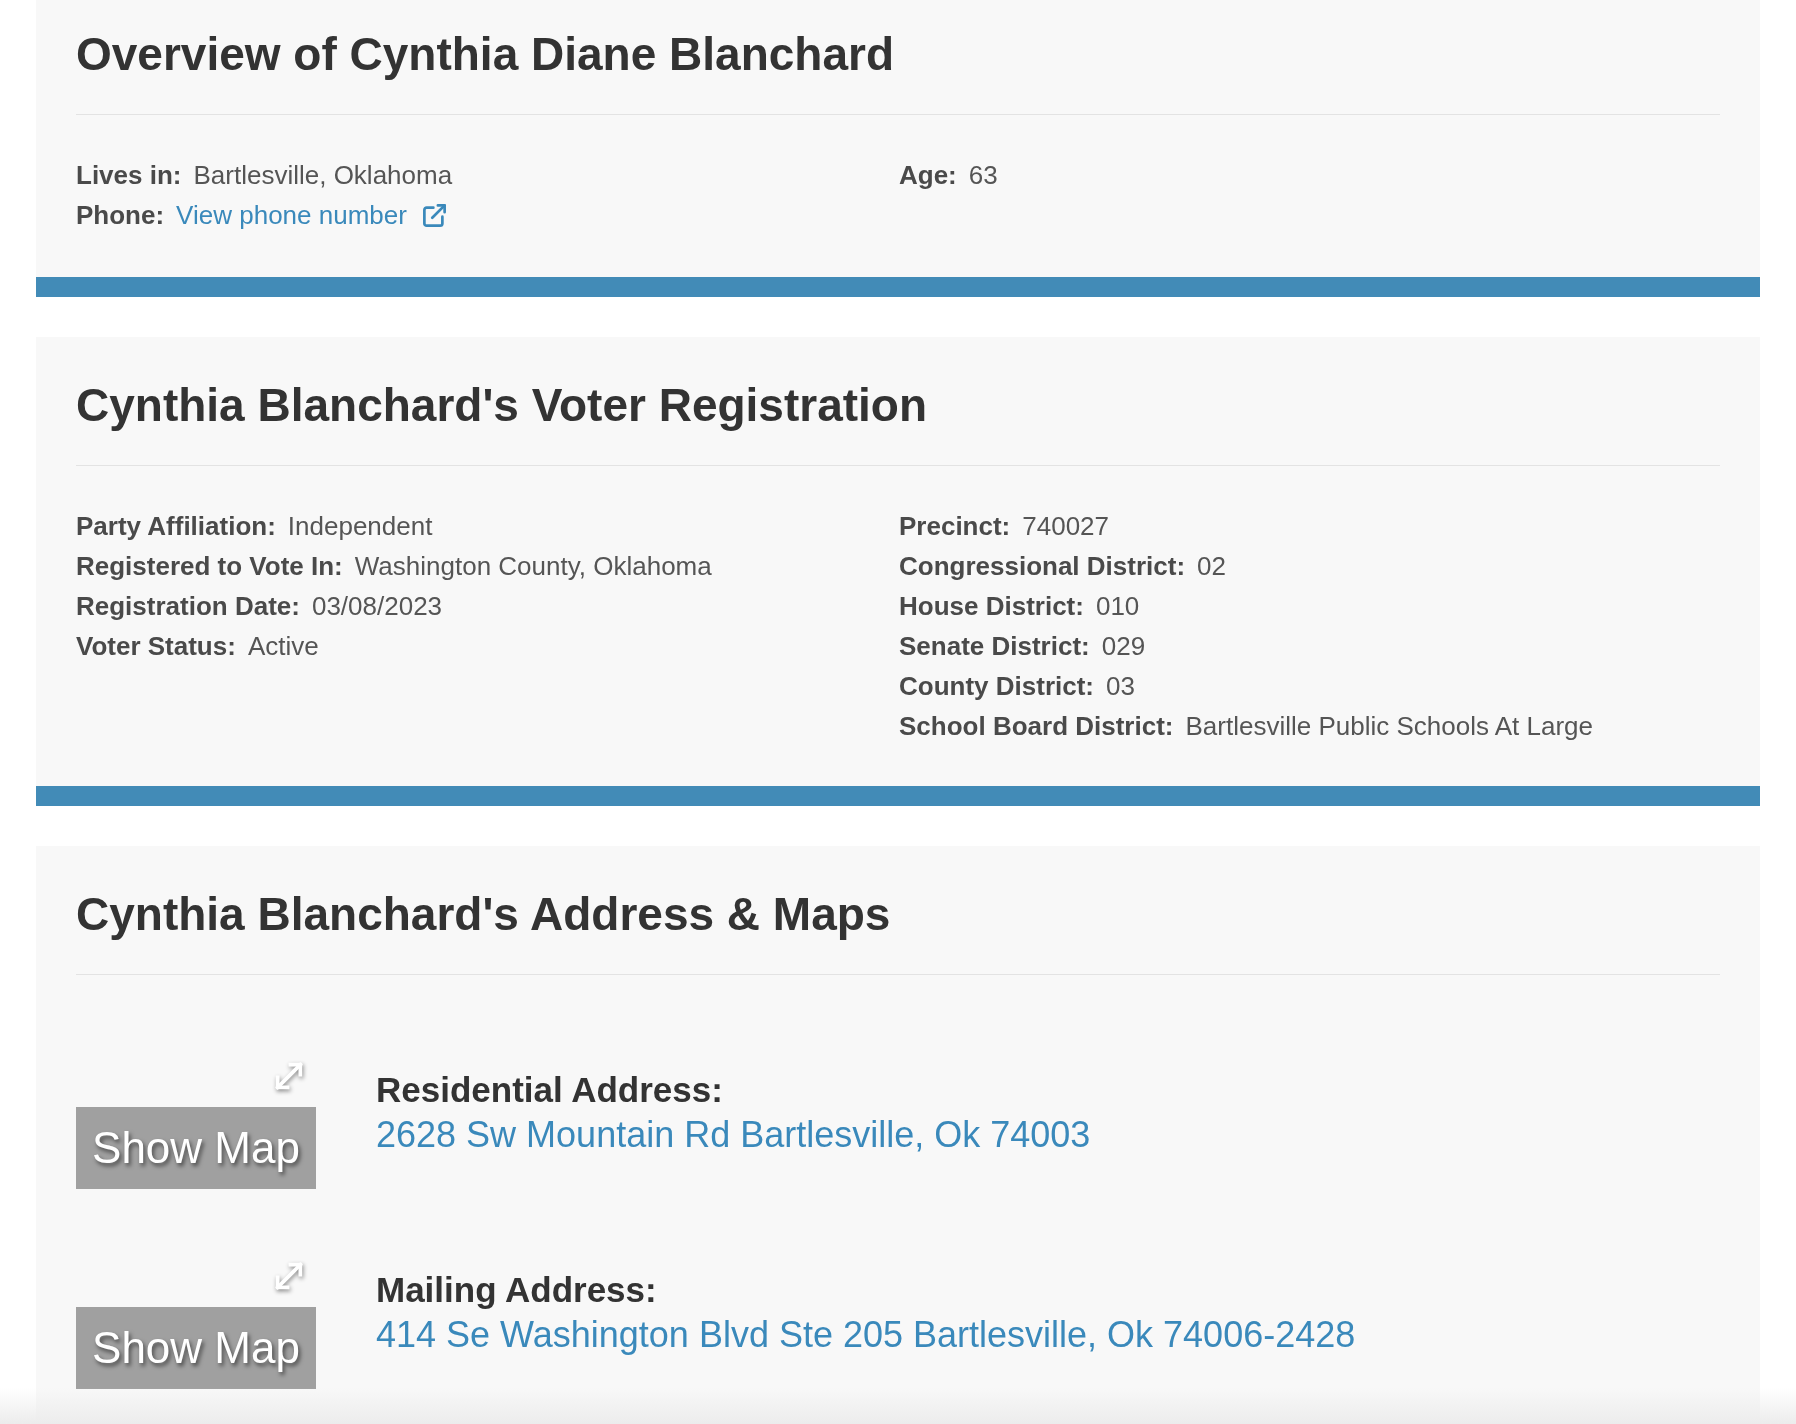  What do you see at coordinates (129, 175) in the screenshot?
I see `field-label: Lives in:` at bounding box center [129, 175].